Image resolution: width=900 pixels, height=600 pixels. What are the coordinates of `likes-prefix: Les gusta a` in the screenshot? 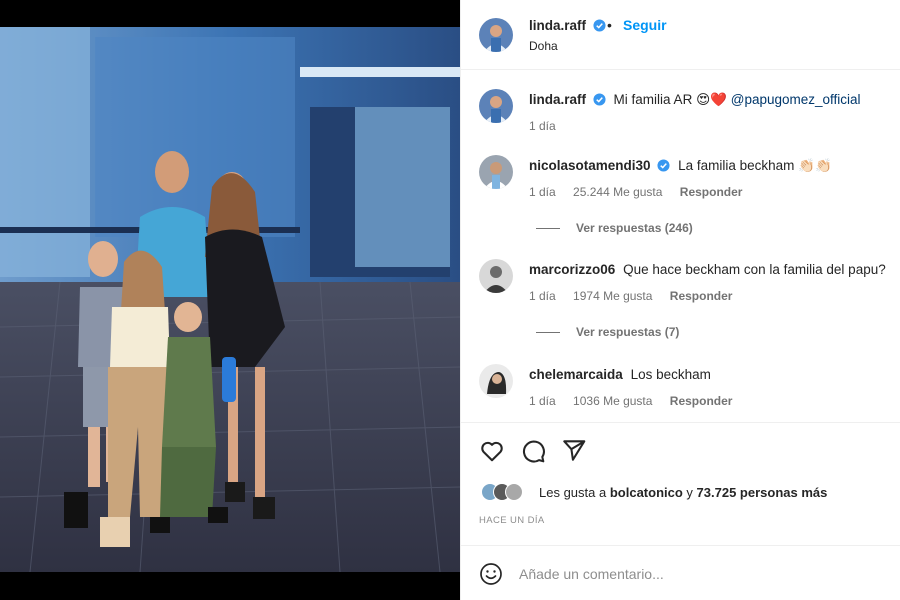 It's located at (573, 492).